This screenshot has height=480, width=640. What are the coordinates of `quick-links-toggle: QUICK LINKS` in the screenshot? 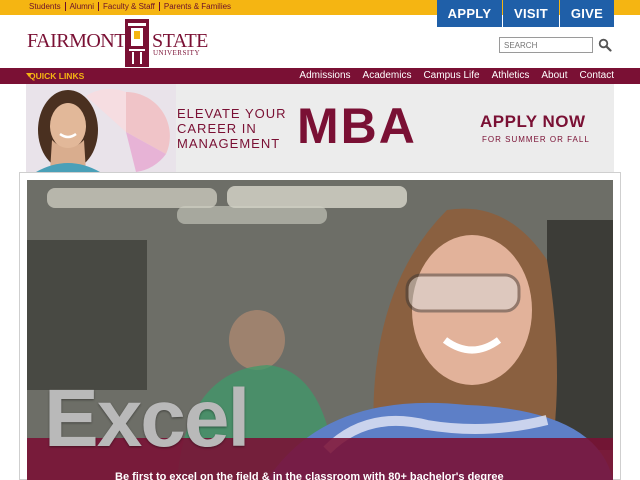 It's located at (56, 76).